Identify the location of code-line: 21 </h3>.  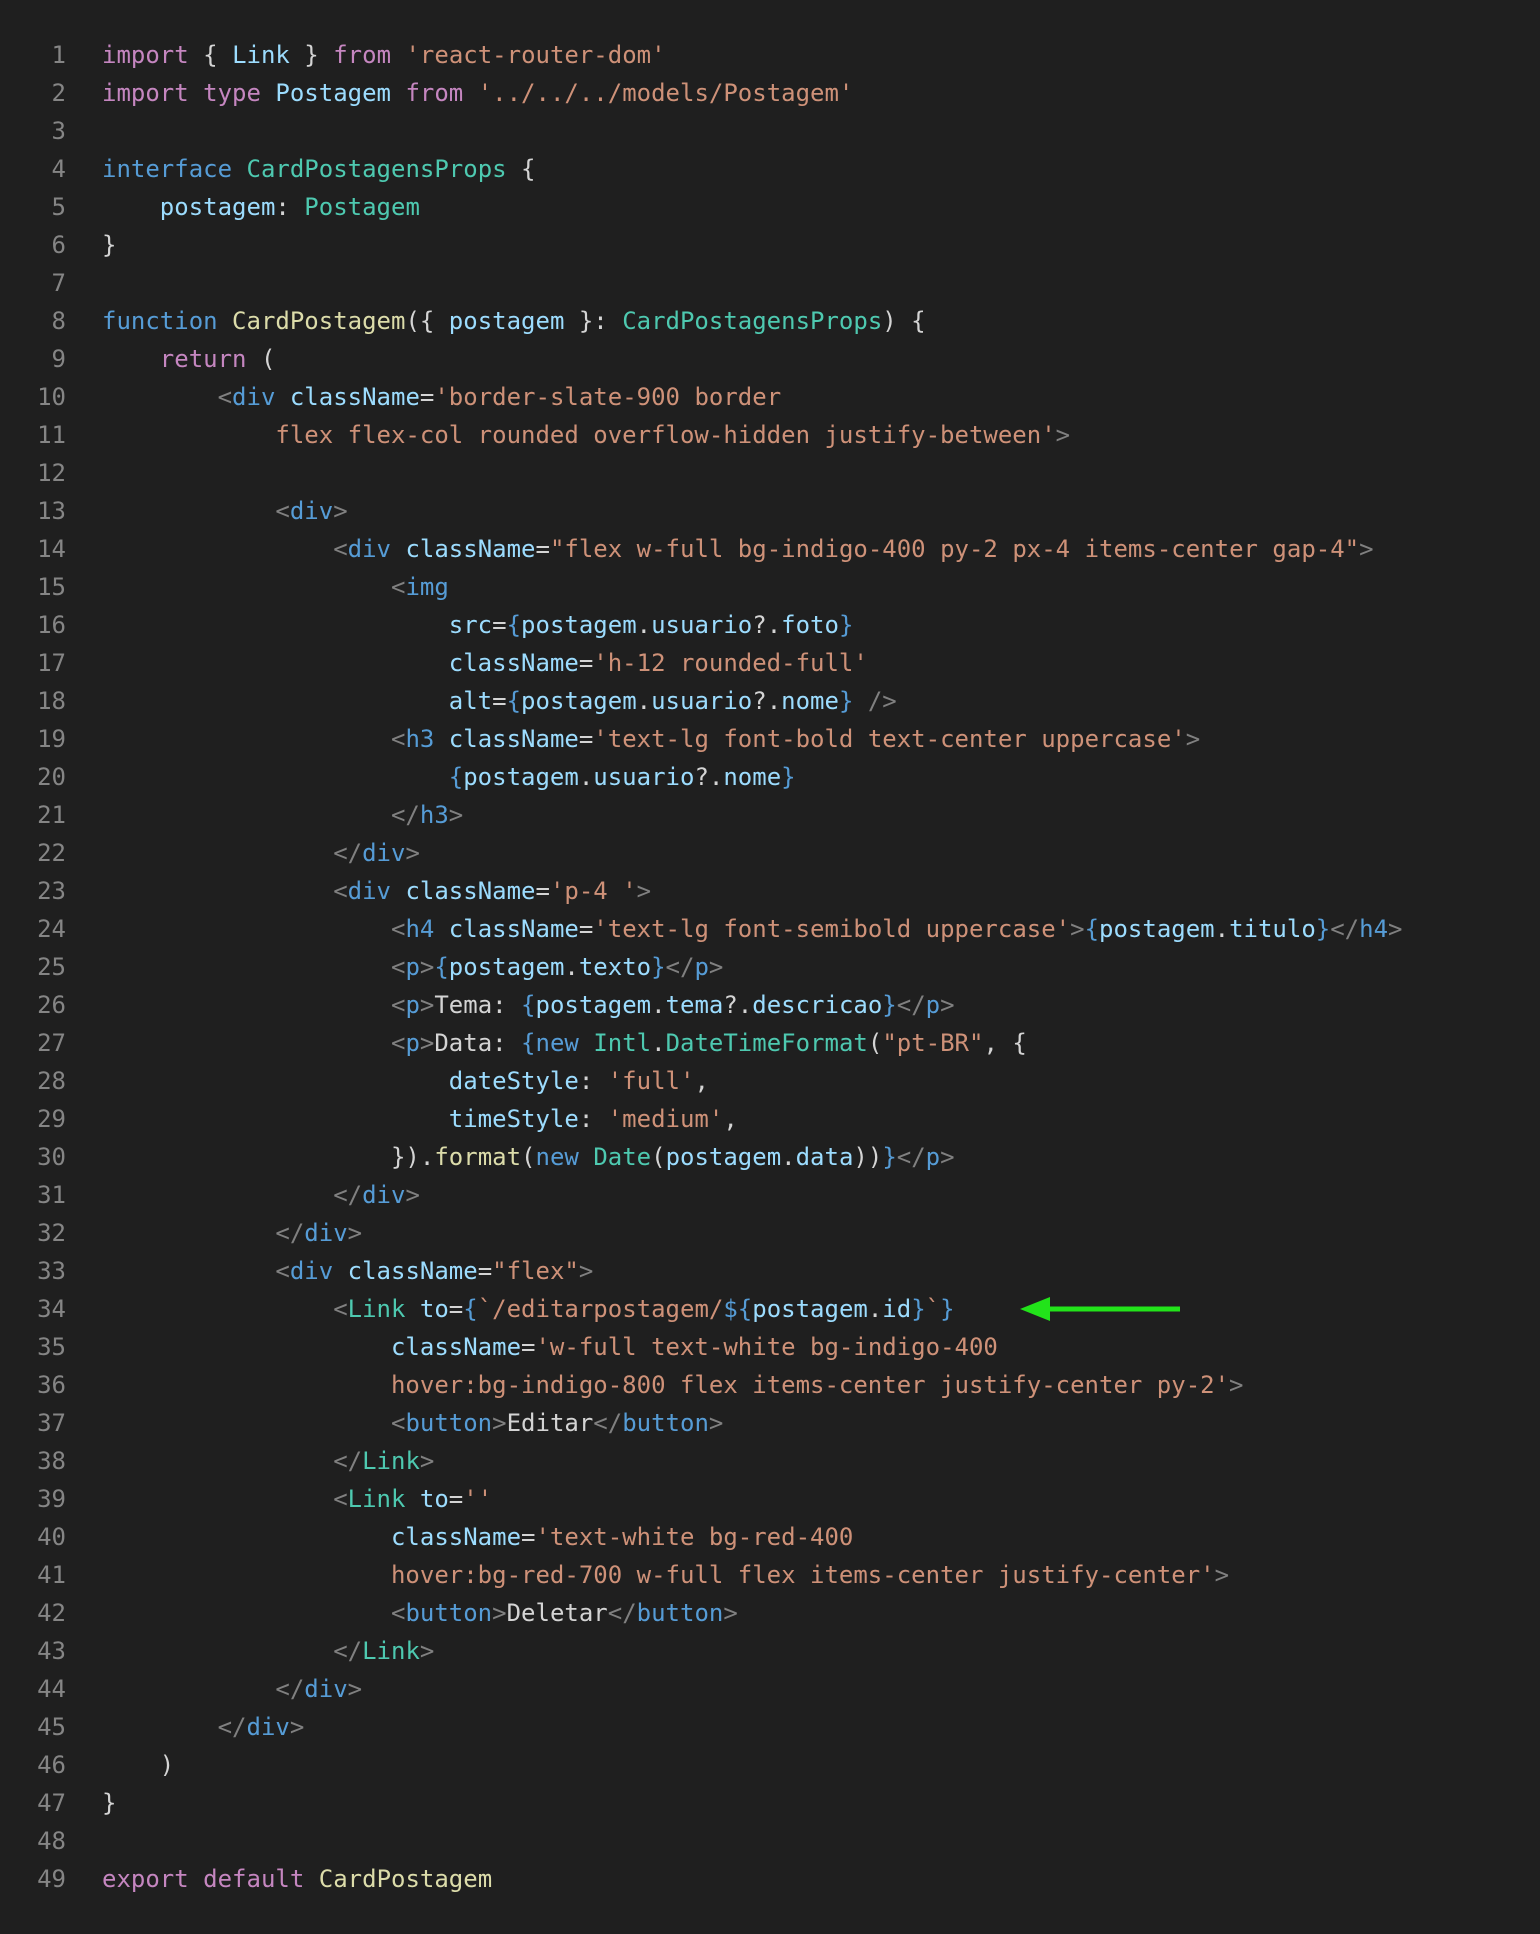
(770, 815).